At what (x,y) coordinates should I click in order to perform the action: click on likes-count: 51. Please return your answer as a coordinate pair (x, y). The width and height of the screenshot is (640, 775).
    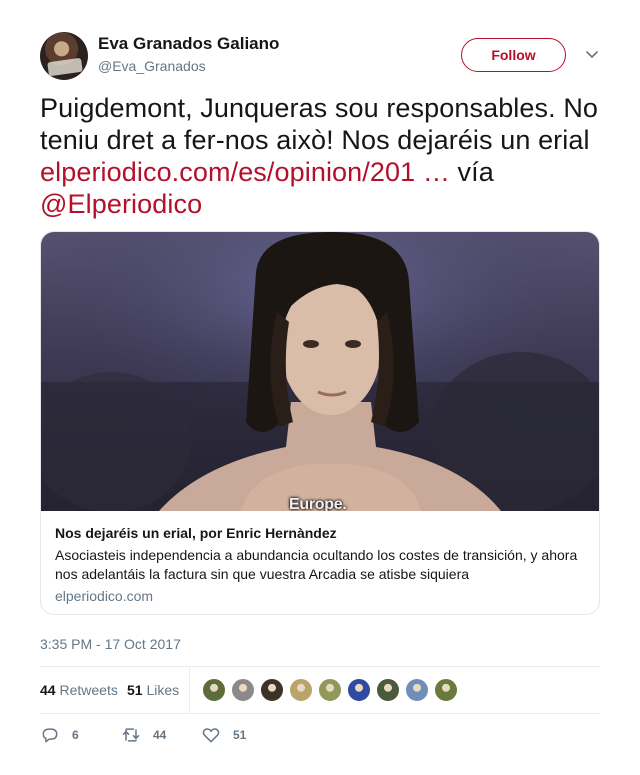
    Looking at the image, I should click on (135, 690).